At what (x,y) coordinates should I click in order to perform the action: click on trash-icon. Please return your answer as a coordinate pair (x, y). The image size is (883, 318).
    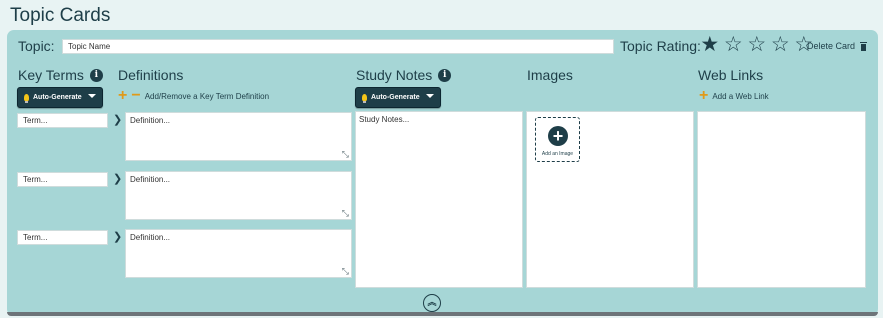
    Looking at the image, I should click on (864, 46).